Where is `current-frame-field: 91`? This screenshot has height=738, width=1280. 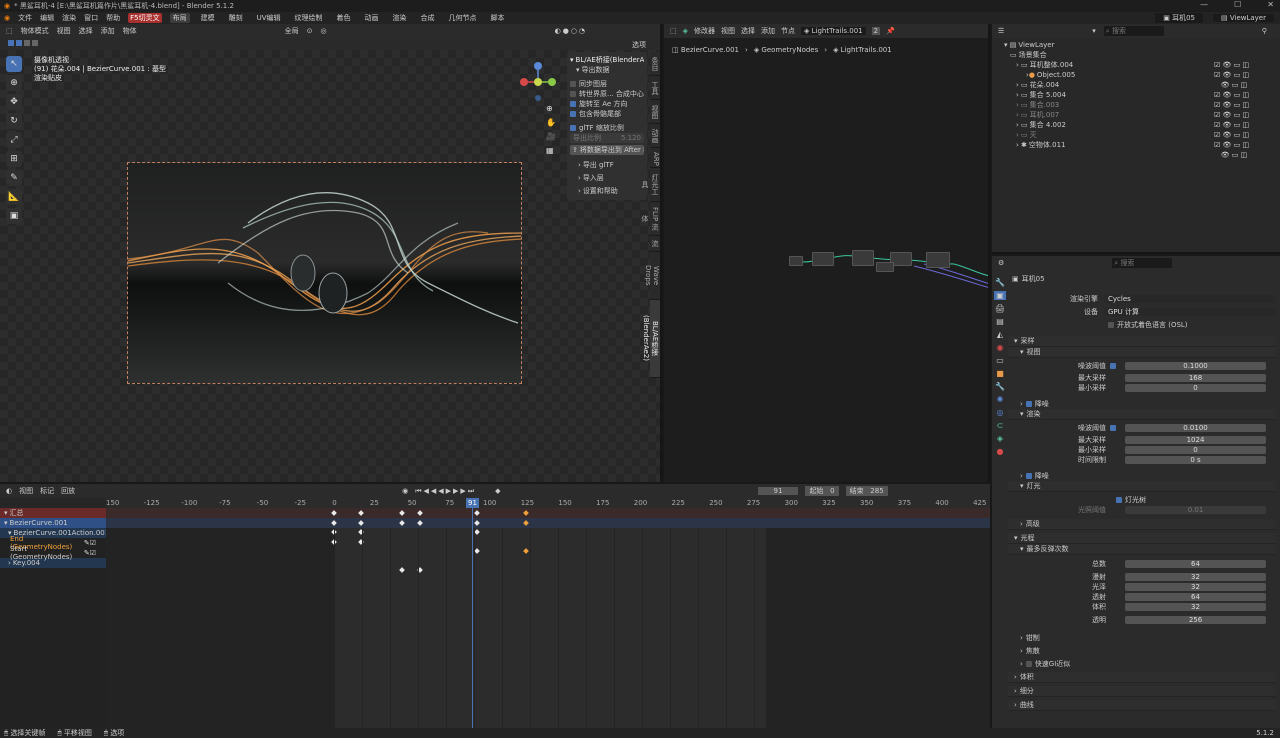 current-frame-field: 91 is located at coordinates (778, 491).